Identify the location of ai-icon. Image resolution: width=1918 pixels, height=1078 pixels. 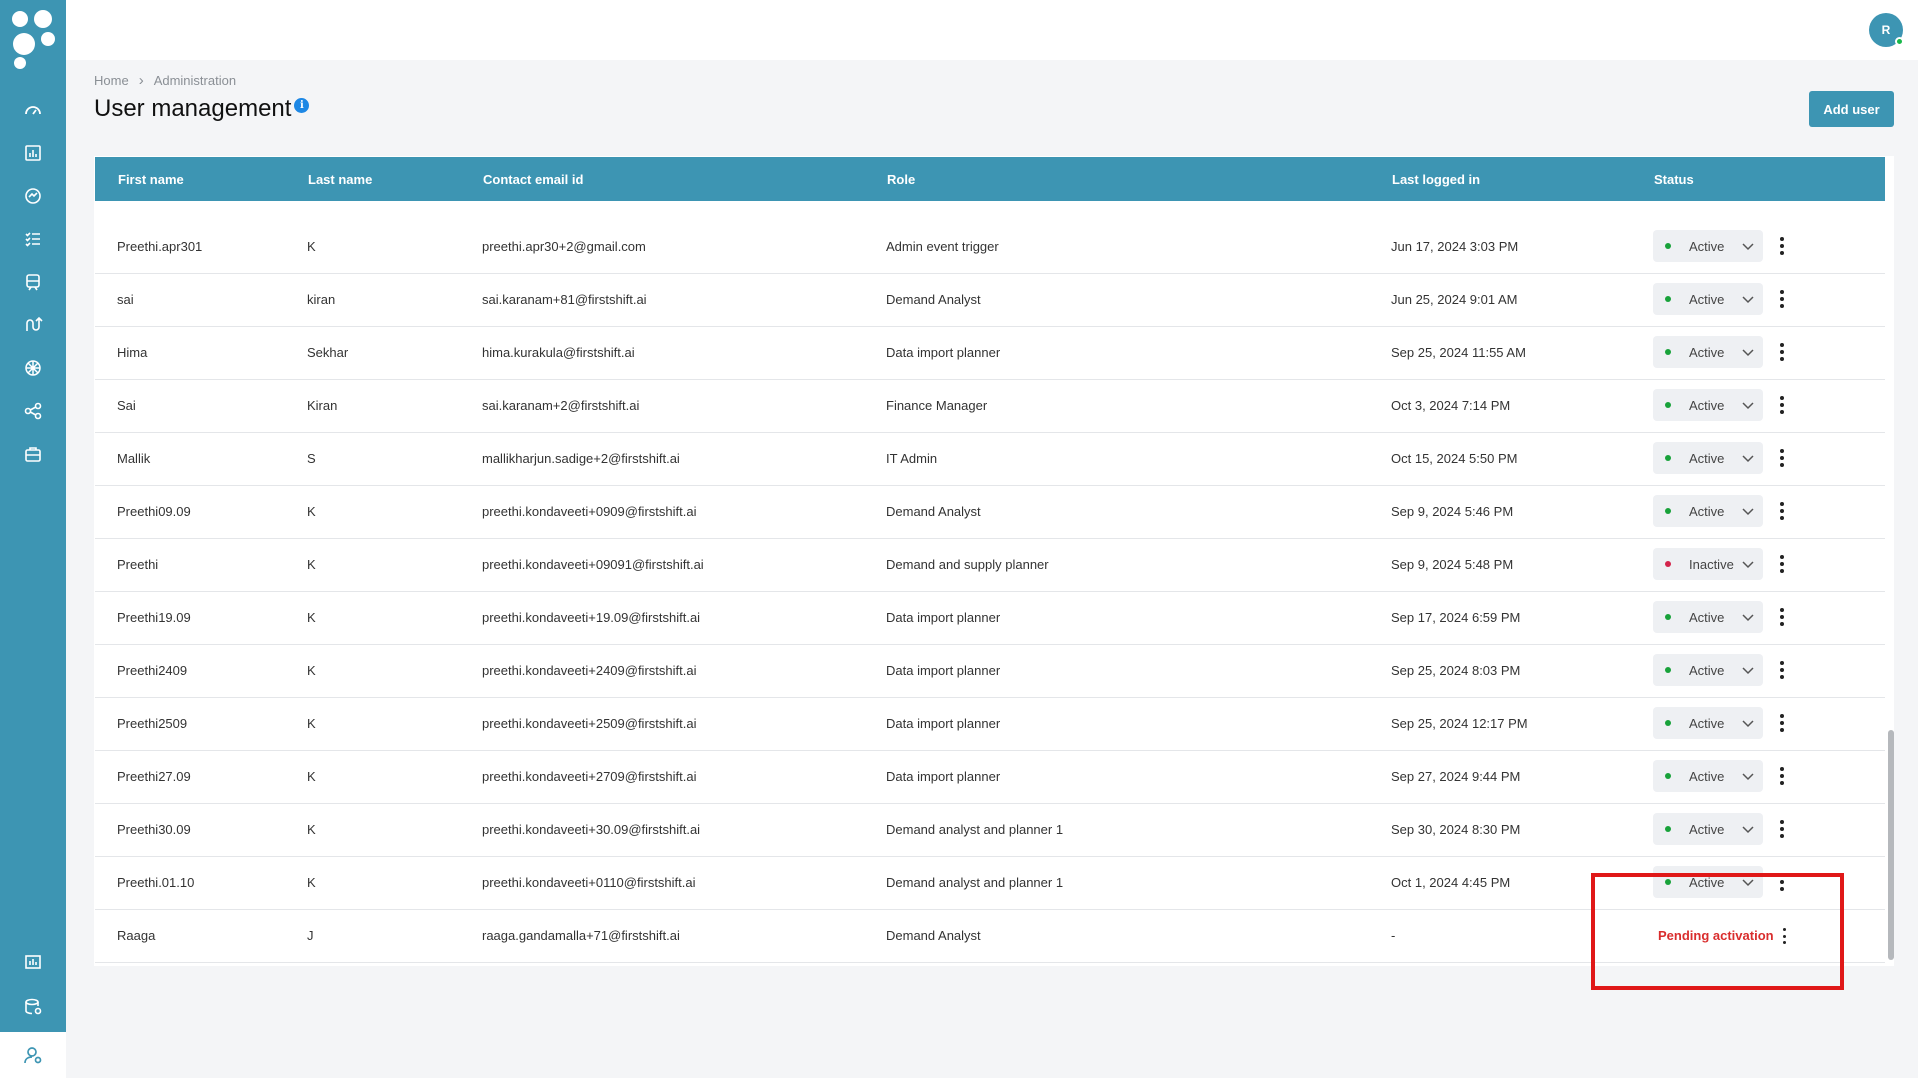
(33, 368).